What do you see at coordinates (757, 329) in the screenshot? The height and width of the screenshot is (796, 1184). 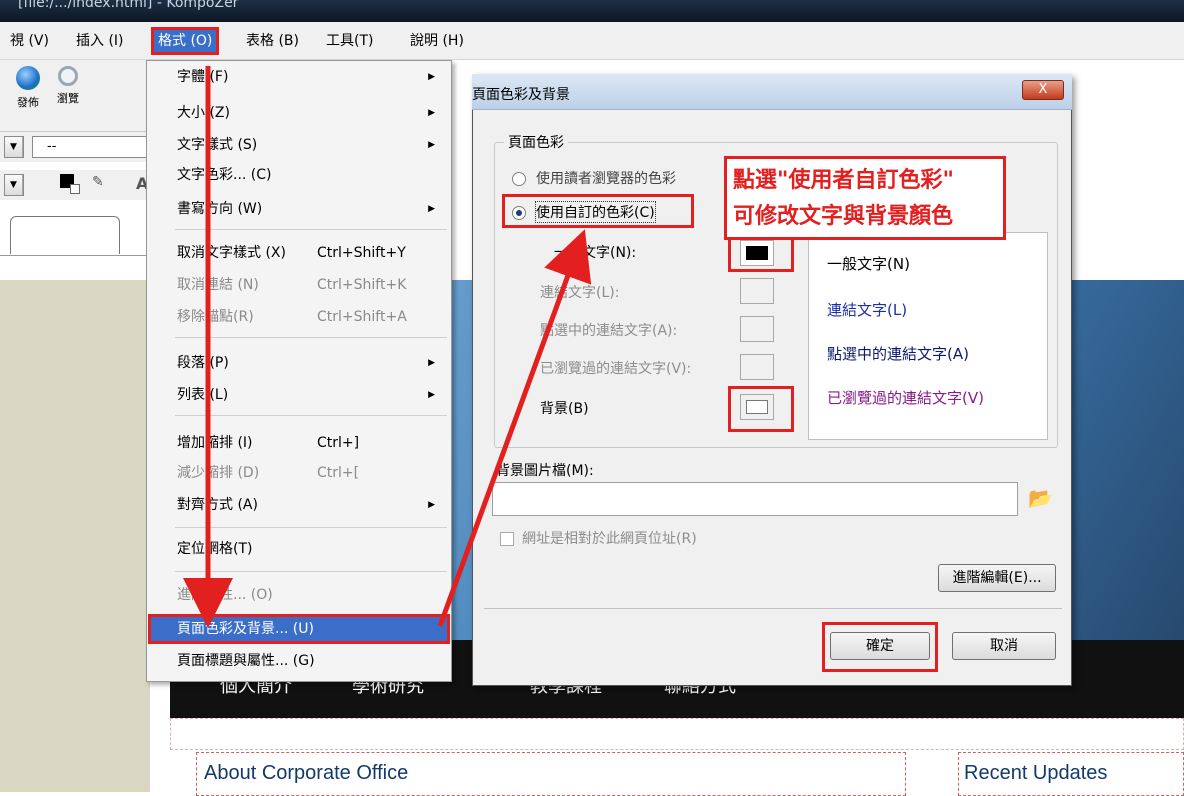 I see `active-link-color-swatch` at bounding box center [757, 329].